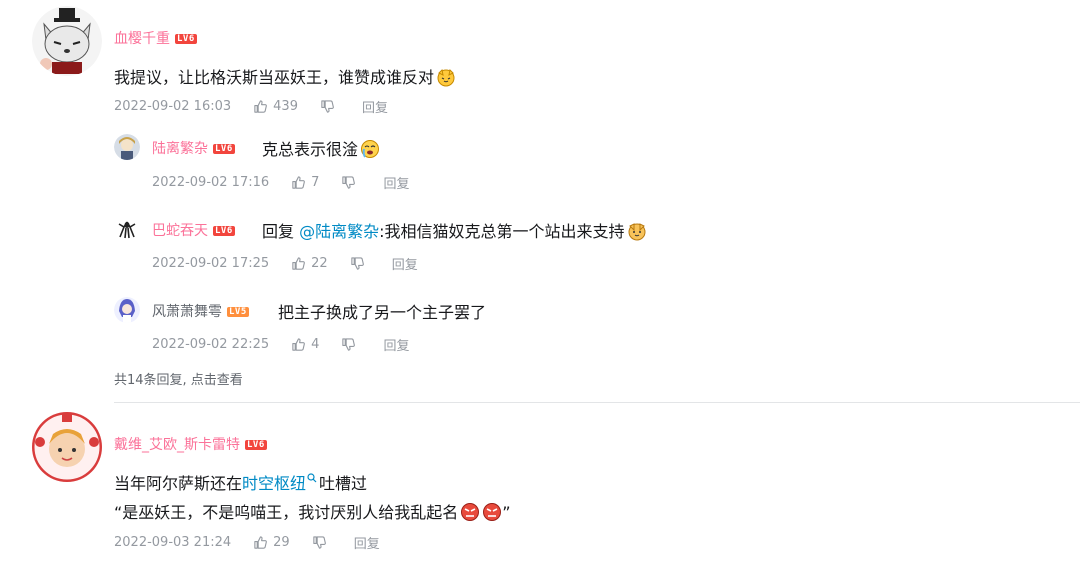 The width and height of the screenshot is (1080, 572). I want to click on reply-prefix: 回复, so click(278, 231).